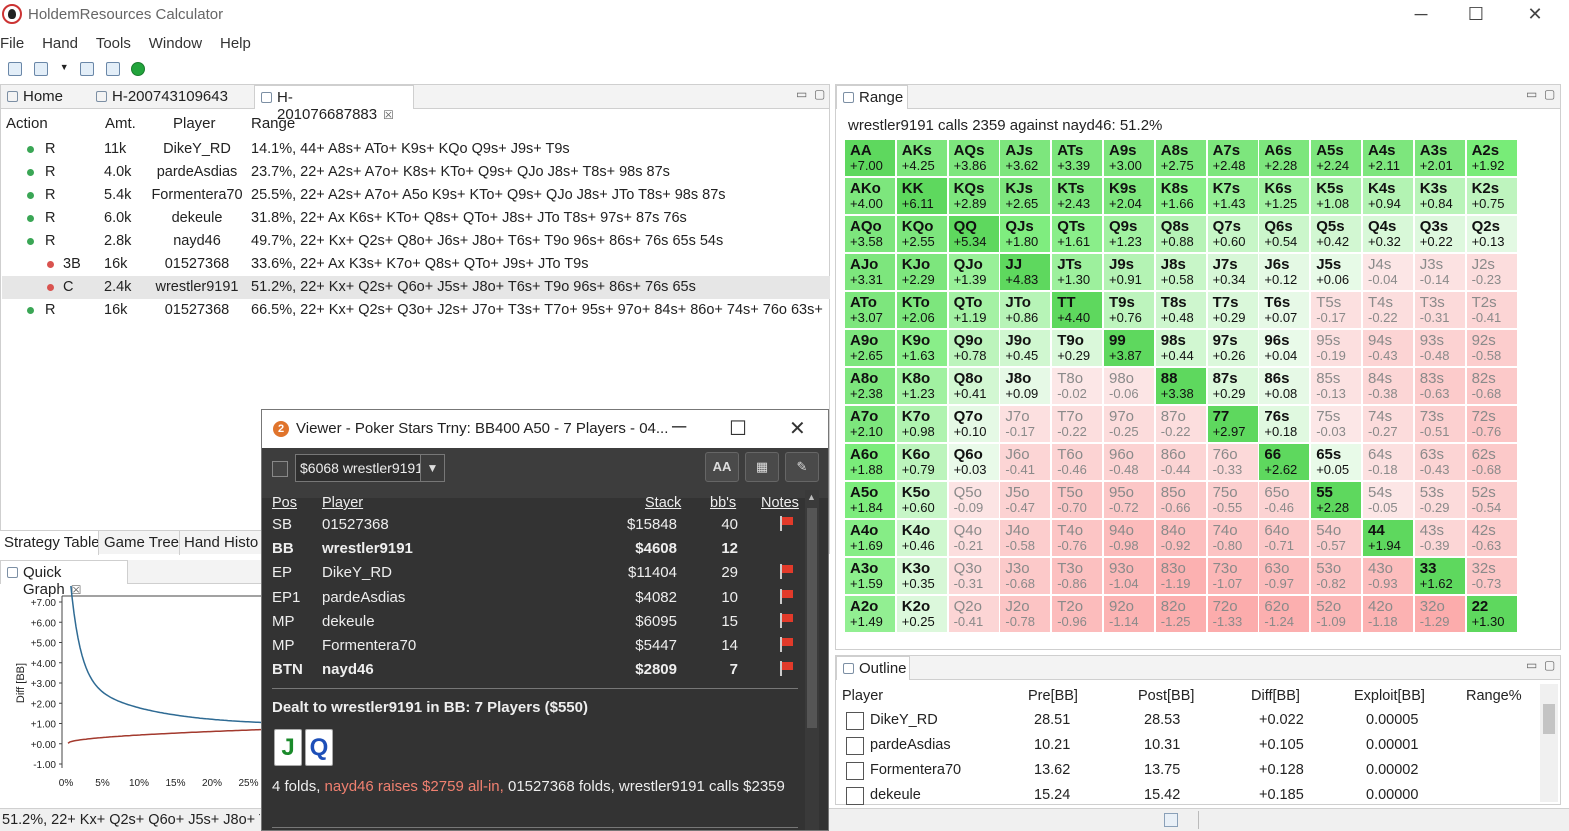 The image size is (1569, 831). Describe the element at coordinates (1026, 272) in the screenshot. I see `range-cell: JJ +4.83` at that location.